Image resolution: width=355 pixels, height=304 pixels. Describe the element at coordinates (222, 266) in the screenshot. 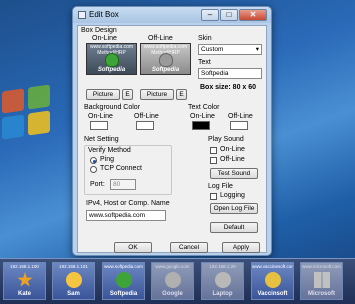

I see `tile-header: 192.168.1.20` at that location.